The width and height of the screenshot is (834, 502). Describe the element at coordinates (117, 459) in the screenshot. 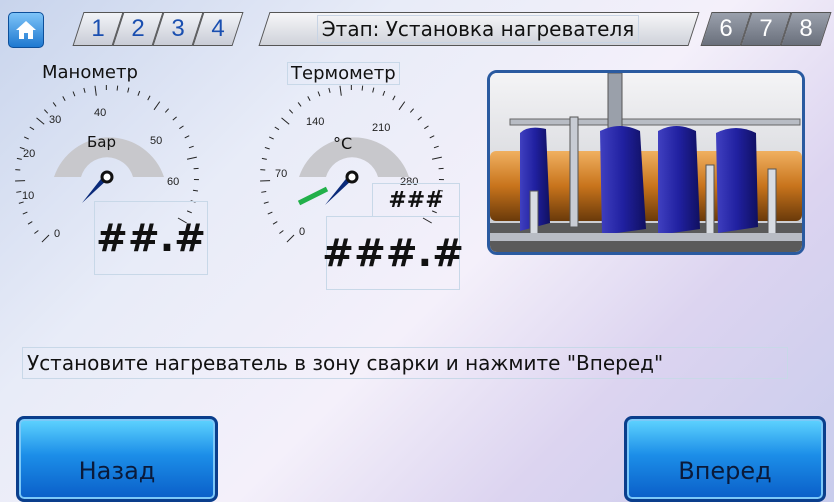

I see `back-button: Назад` at that location.